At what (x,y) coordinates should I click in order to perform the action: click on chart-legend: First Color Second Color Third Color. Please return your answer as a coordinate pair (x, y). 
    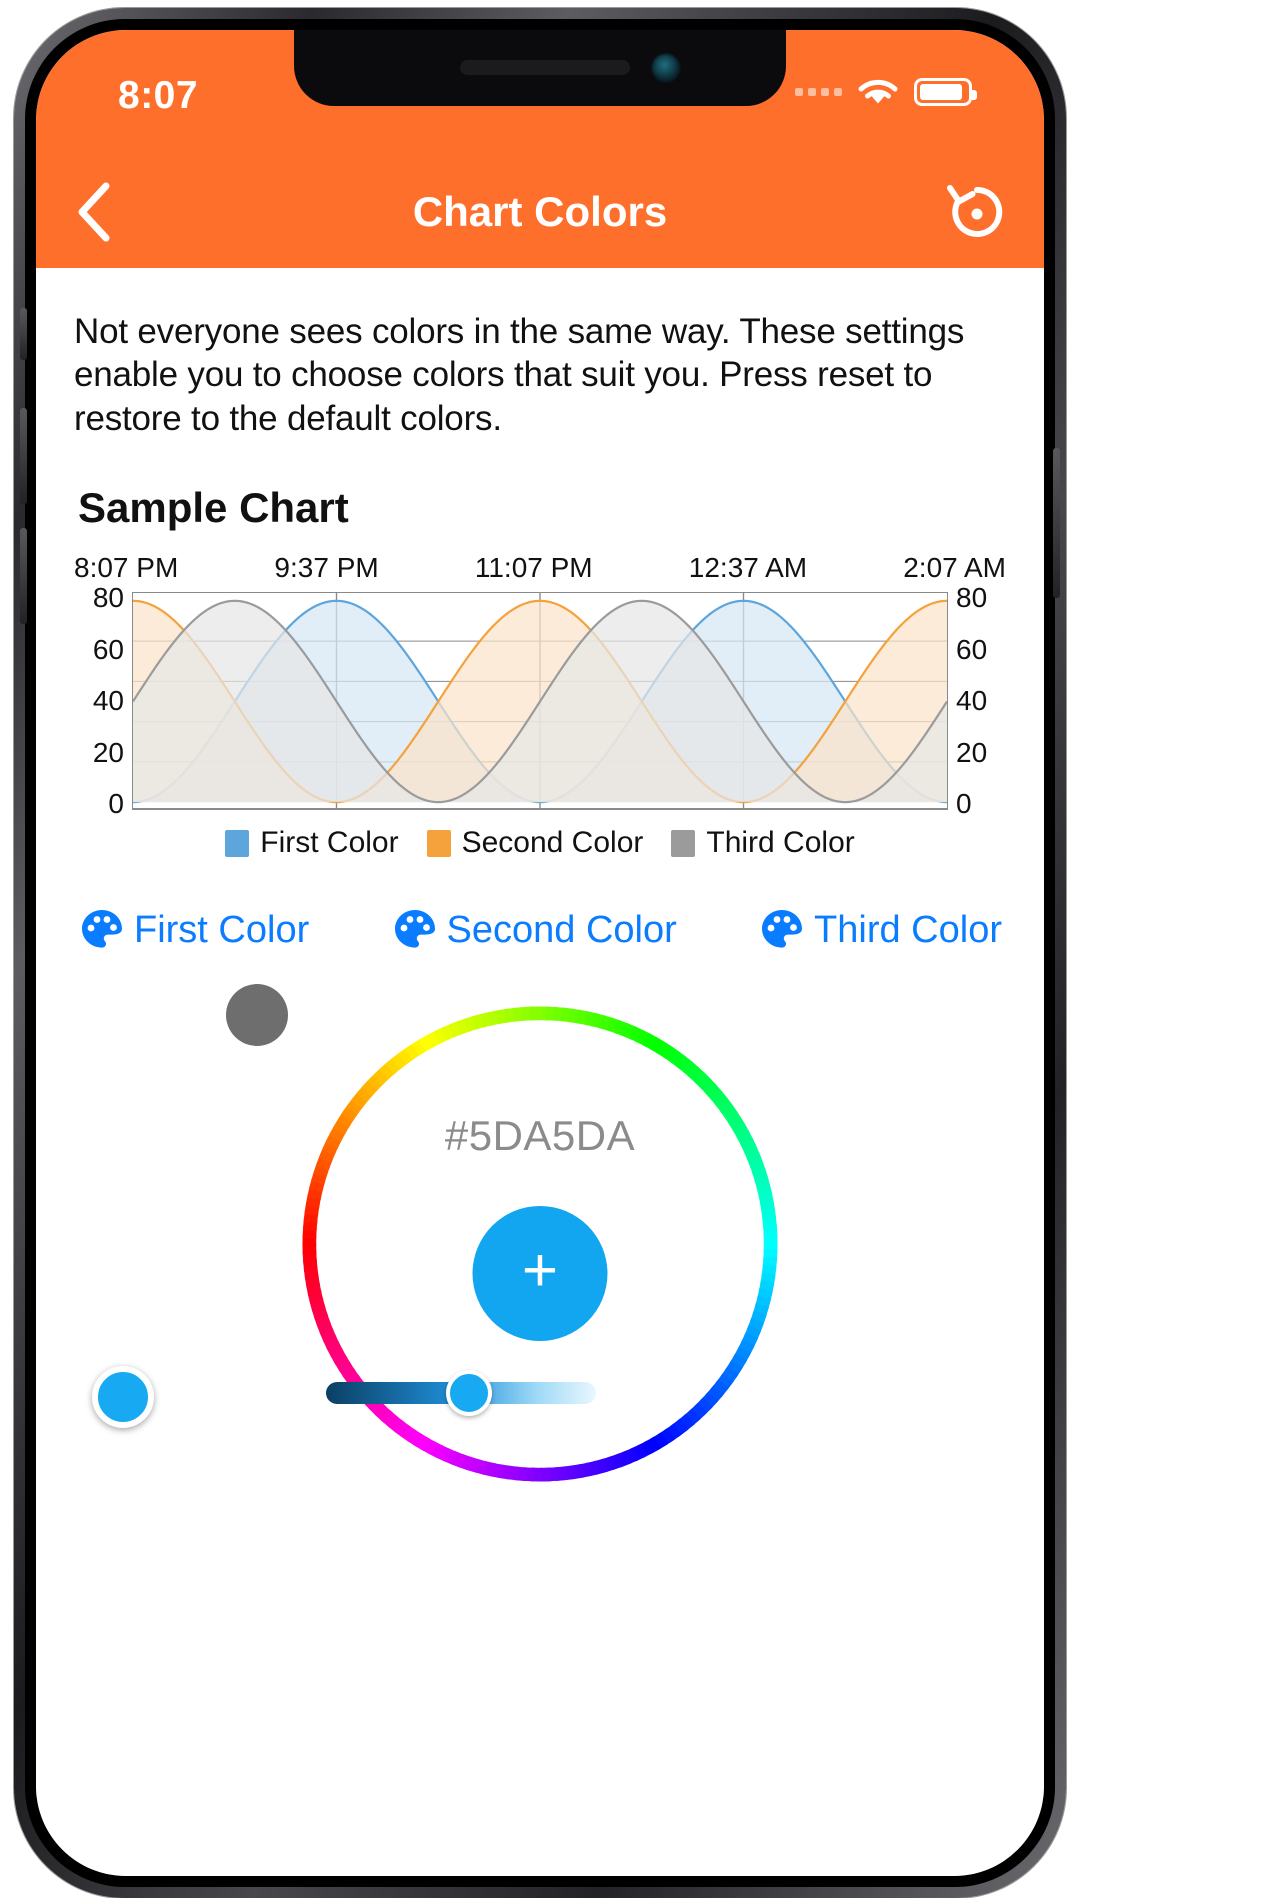
    Looking at the image, I should click on (540, 843).